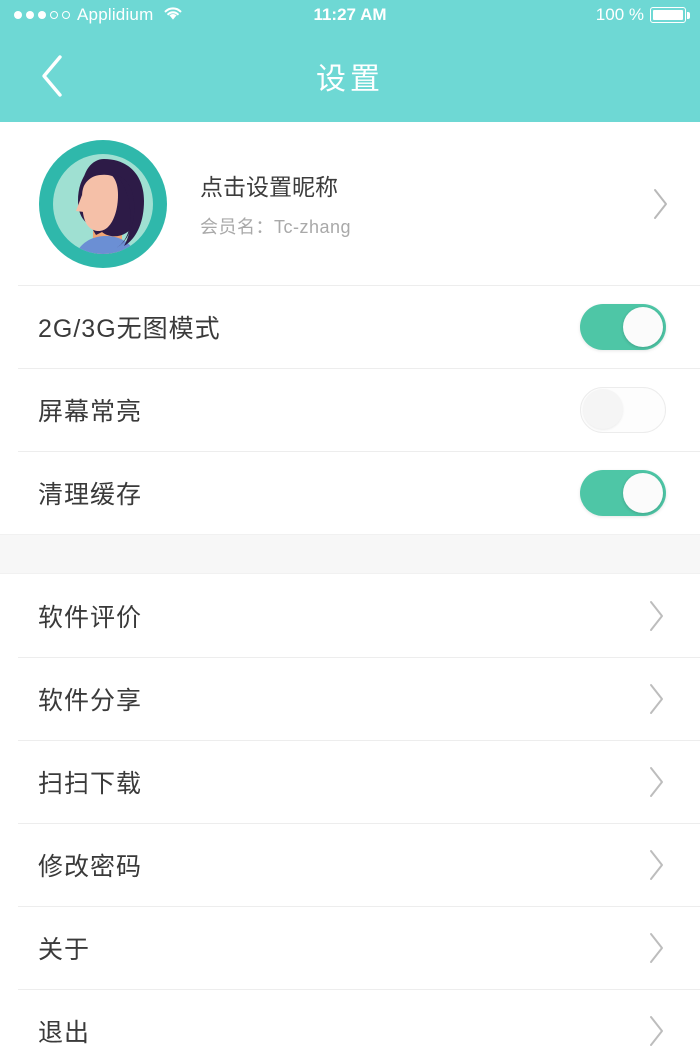 The image size is (700, 1053). What do you see at coordinates (269, 187) in the screenshot?
I see `nickname-label: 点击设置昵称` at bounding box center [269, 187].